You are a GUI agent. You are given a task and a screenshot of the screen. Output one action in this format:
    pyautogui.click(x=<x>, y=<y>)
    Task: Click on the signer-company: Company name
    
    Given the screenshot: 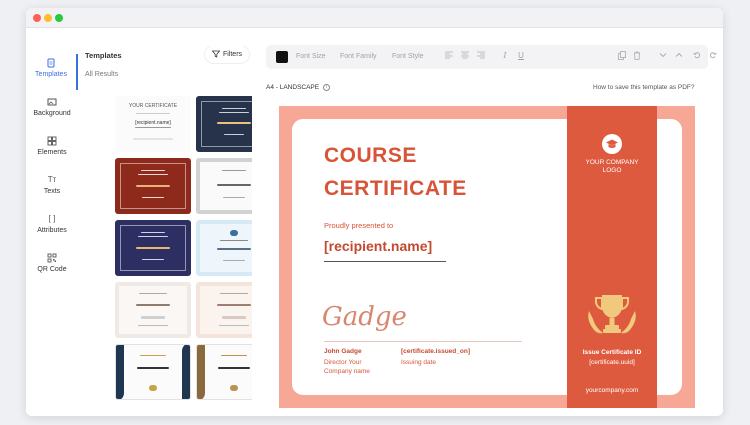 What is the action you would take?
    pyautogui.click(x=347, y=371)
    